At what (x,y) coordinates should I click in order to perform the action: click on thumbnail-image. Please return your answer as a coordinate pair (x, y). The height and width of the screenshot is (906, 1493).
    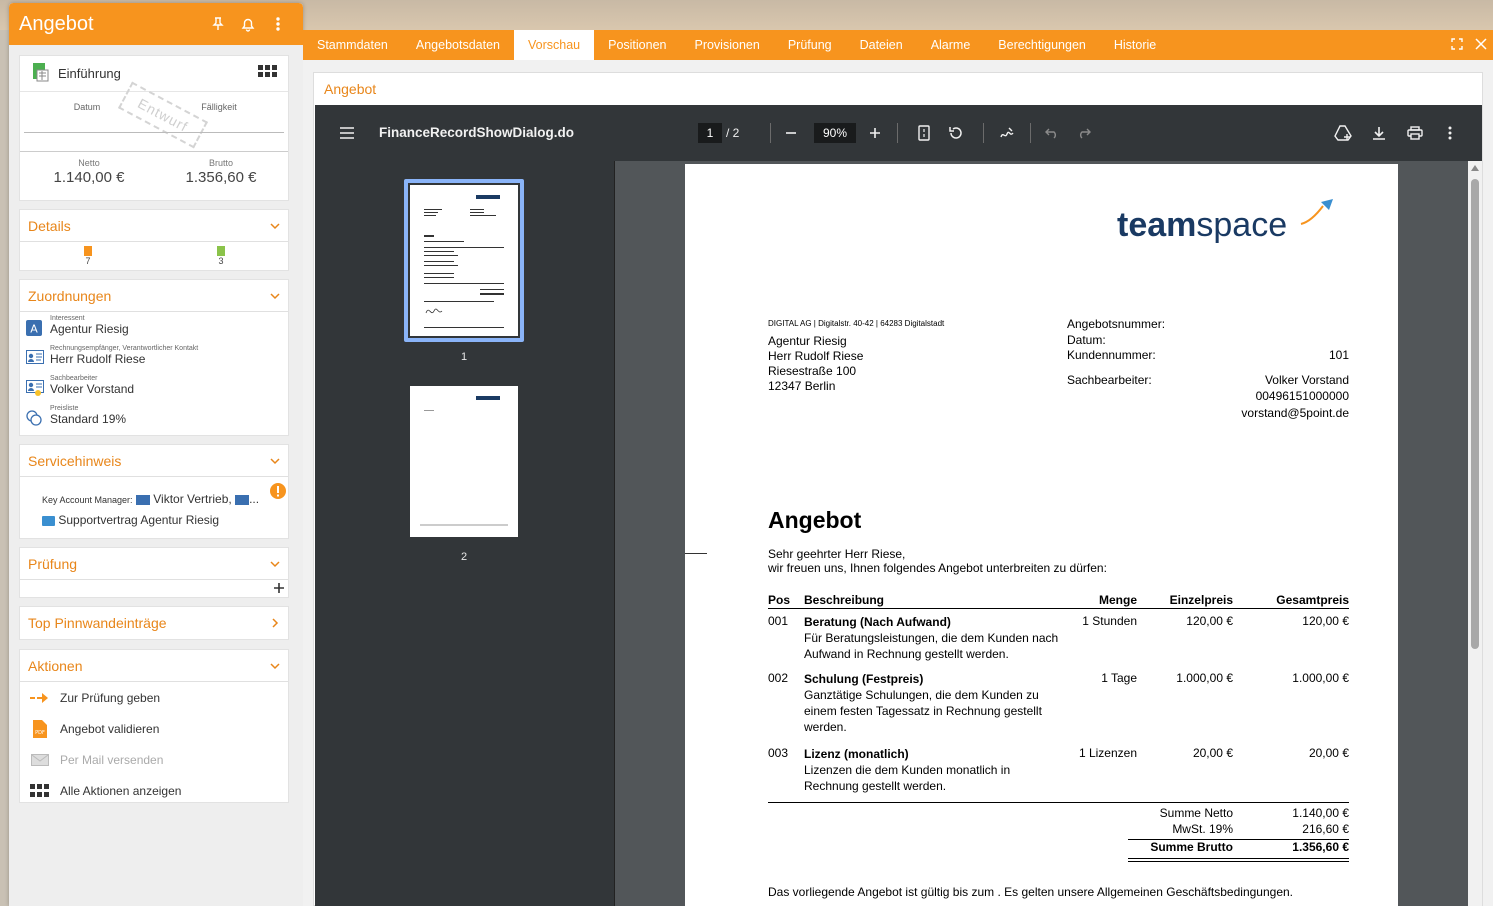
    Looking at the image, I should click on (464, 260).